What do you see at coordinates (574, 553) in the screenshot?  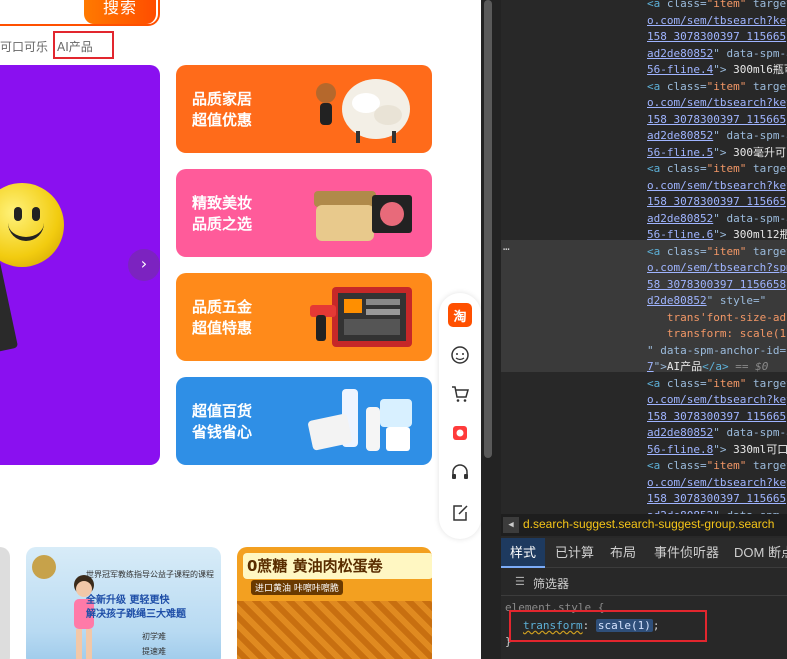 I see `tab-computed: 已计算` at bounding box center [574, 553].